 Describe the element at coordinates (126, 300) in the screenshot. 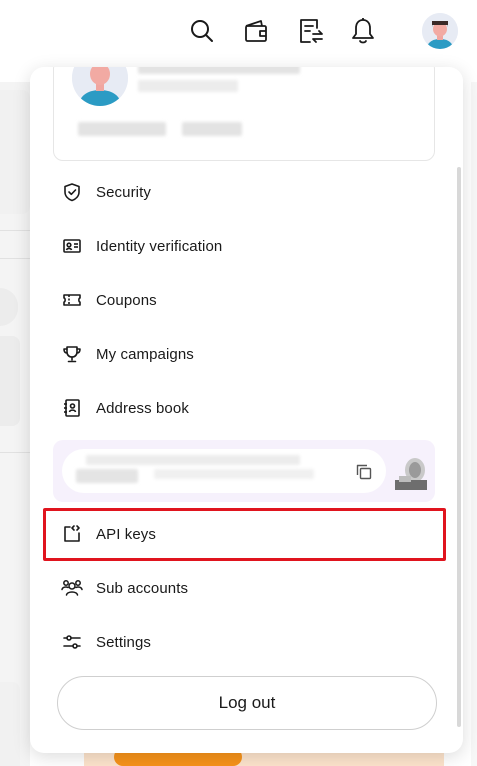

I see `menu-item-label: Coupons` at that location.